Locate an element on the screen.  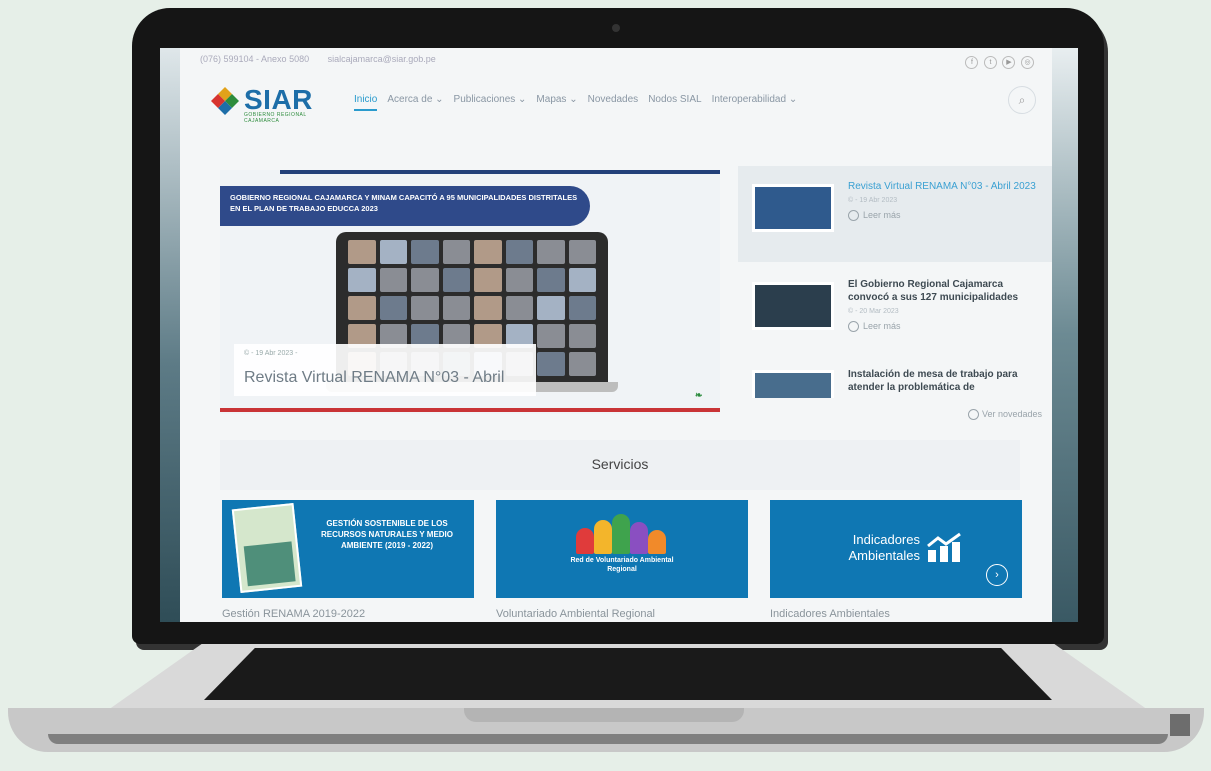
magazine-cover-image is located at coordinates (267, 548).